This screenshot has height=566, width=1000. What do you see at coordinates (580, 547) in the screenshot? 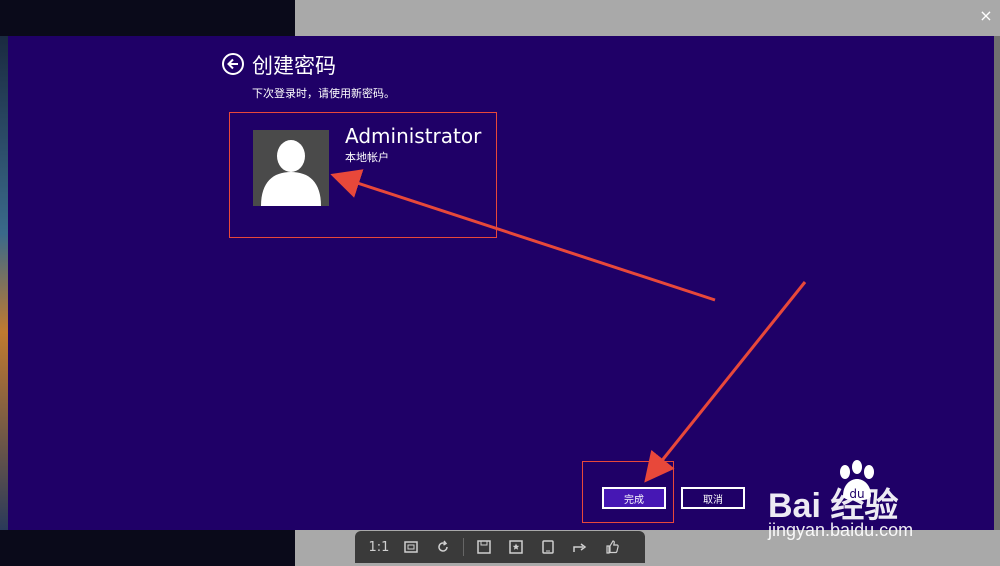
I see `share-icon` at bounding box center [580, 547].